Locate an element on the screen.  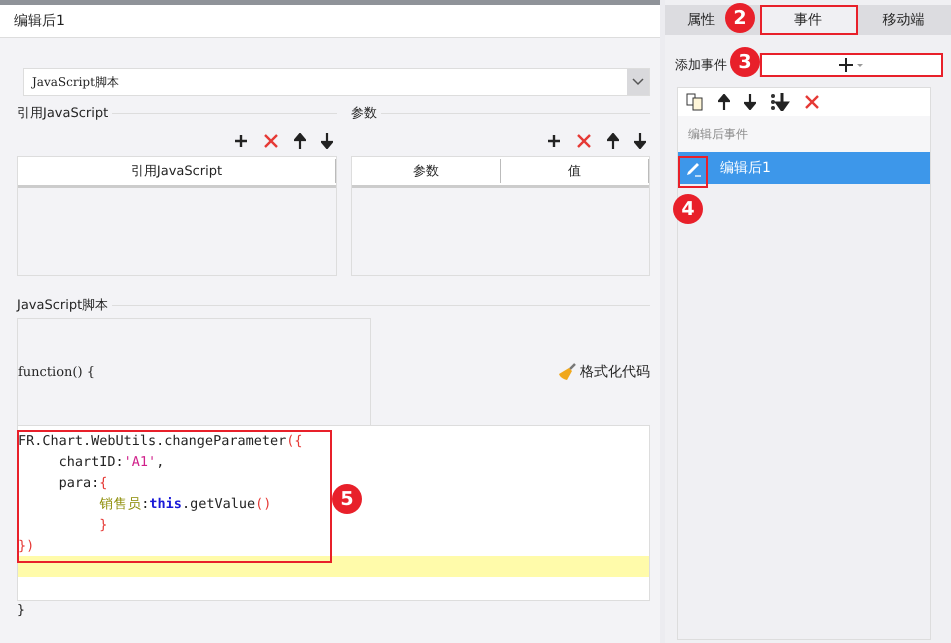
column-header: 参数 is located at coordinates (426, 171).